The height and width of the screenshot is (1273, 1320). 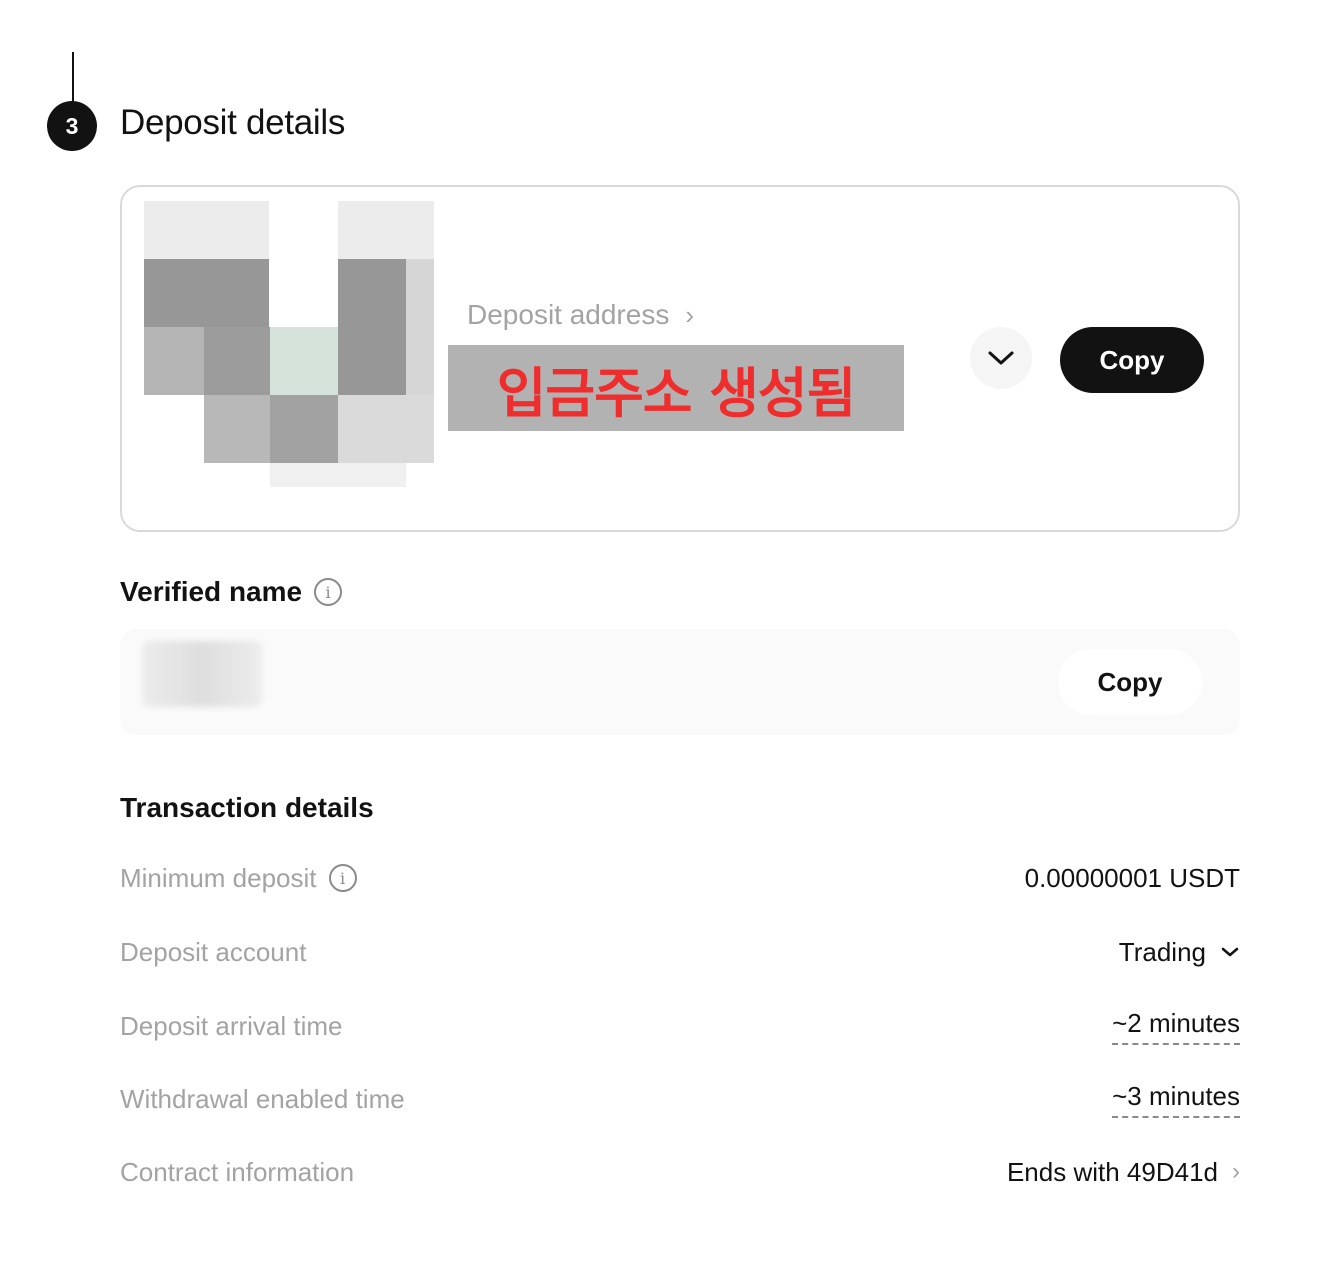 I want to click on tx-row-deposit-account: Deposit account Trading, so click(x=680, y=952).